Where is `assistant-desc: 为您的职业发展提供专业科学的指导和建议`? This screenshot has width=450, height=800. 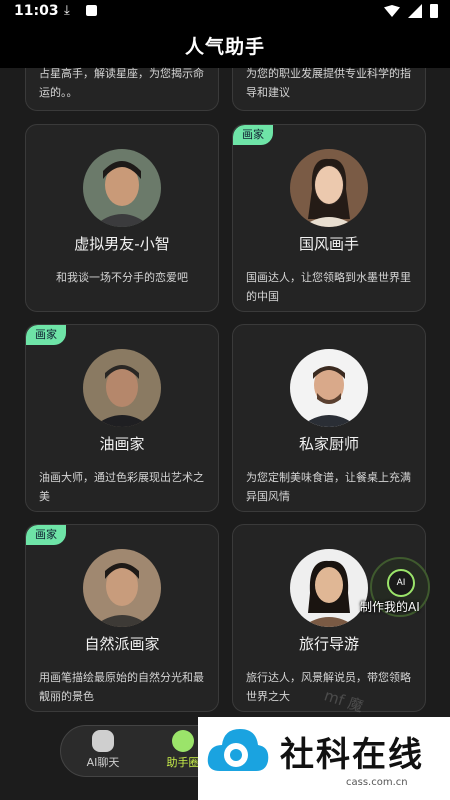 assistant-desc: 为您的职业发展提供专业科学的指导和建议 is located at coordinates (328, 83).